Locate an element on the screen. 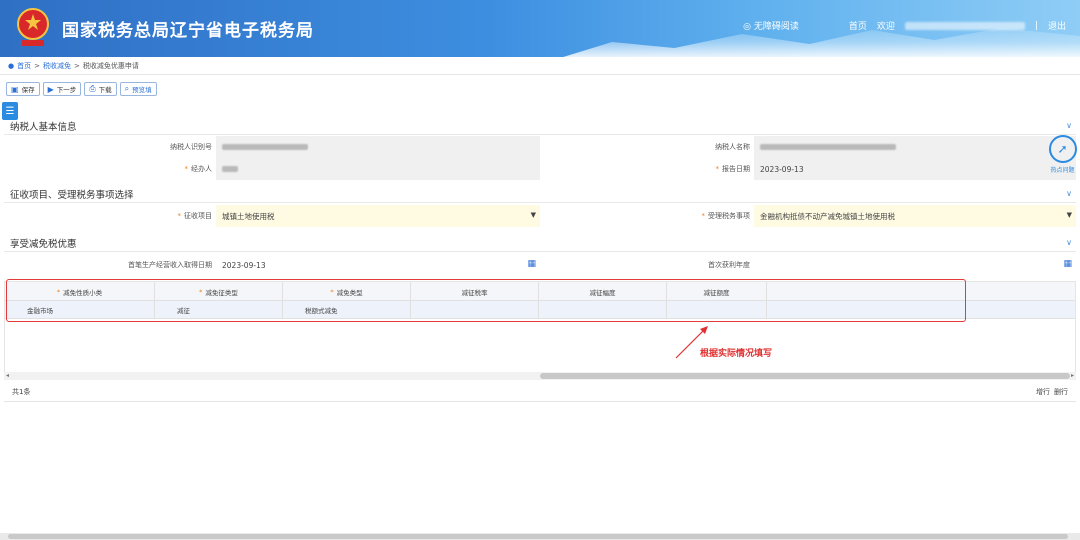 The width and height of the screenshot is (1080, 540). taxpayer-id-label: 纳税人识别号 is located at coordinates (110, 147).